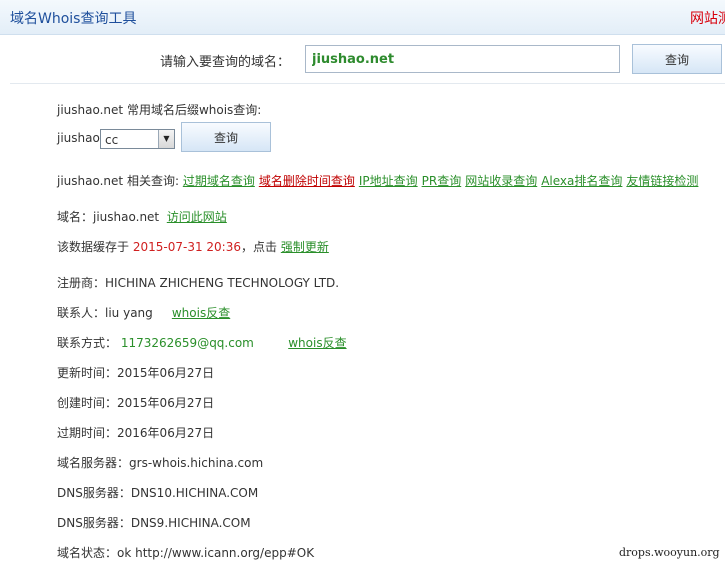  I want to click on domain-row: 域名：jiushao.net 访问此网站, so click(142, 216).